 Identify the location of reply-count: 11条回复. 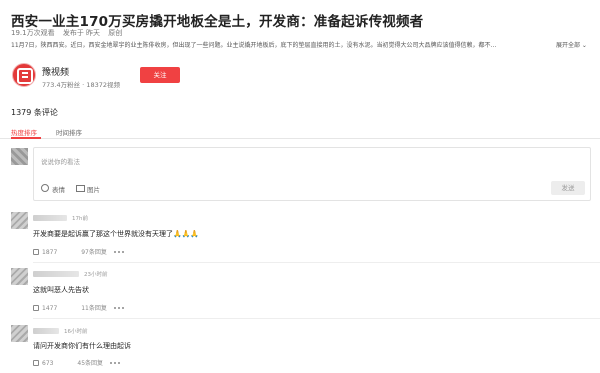
(94, 308).